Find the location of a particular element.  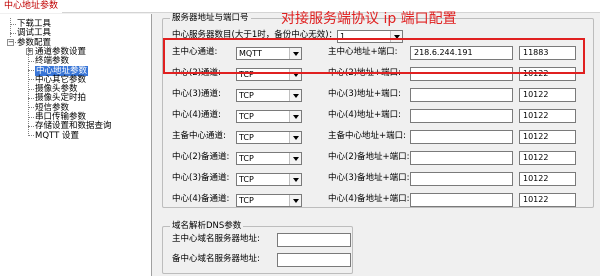

server-group-title: 服务器地址与端口号 is located at coordinates (210, 18).